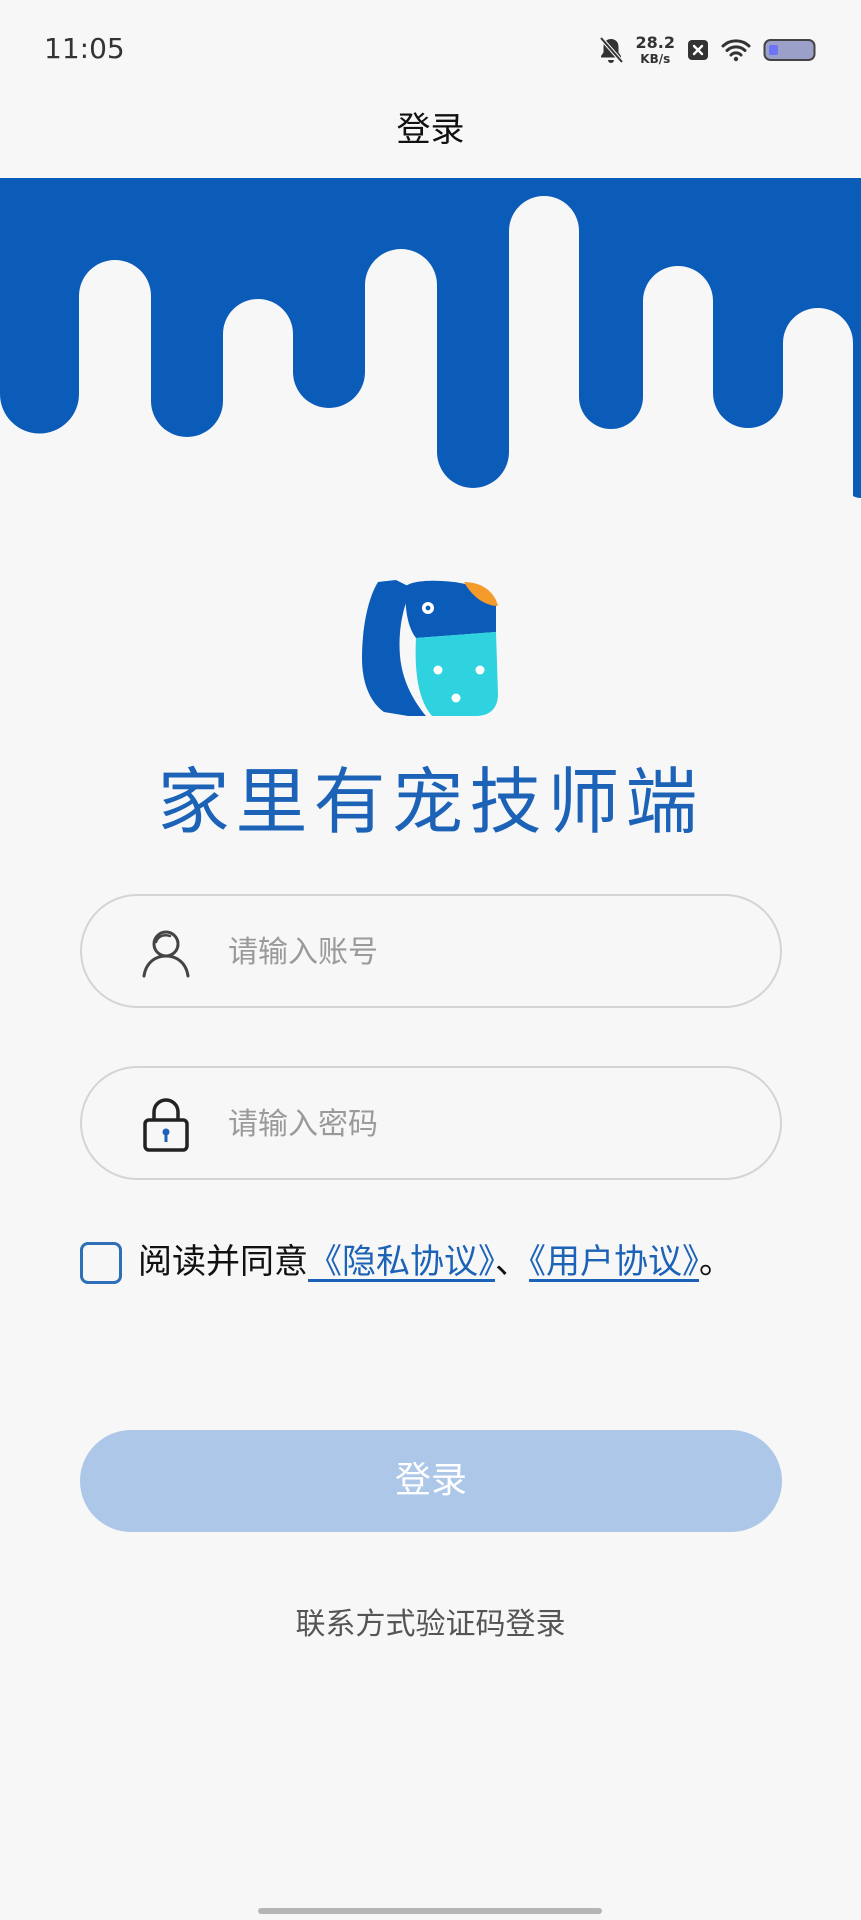 The image size is (861, 1920). I want to click on user-icon, so click(166, 954).